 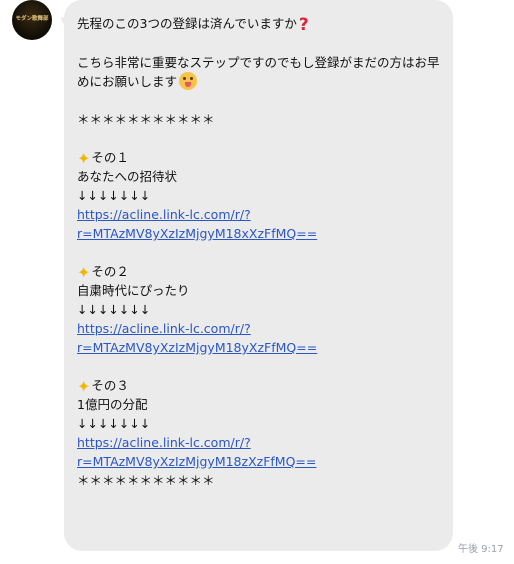 I want to click on section-1-heading-text: その１, so click(x=110, y=157).